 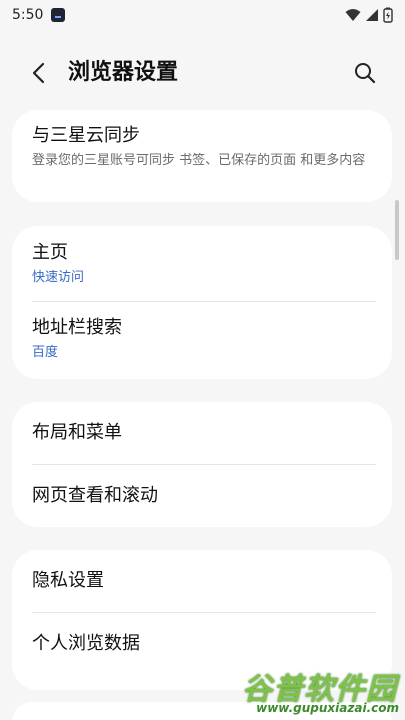 I want to click on status-bar: 5:50, so click(x=202, y=15).